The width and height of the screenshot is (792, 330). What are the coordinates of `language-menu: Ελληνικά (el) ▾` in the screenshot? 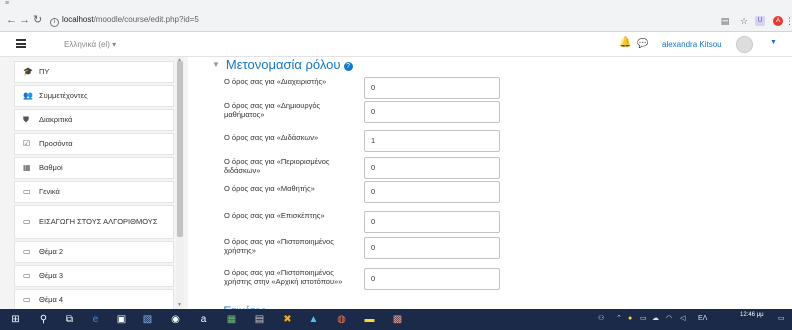 It's located at (90, 44).